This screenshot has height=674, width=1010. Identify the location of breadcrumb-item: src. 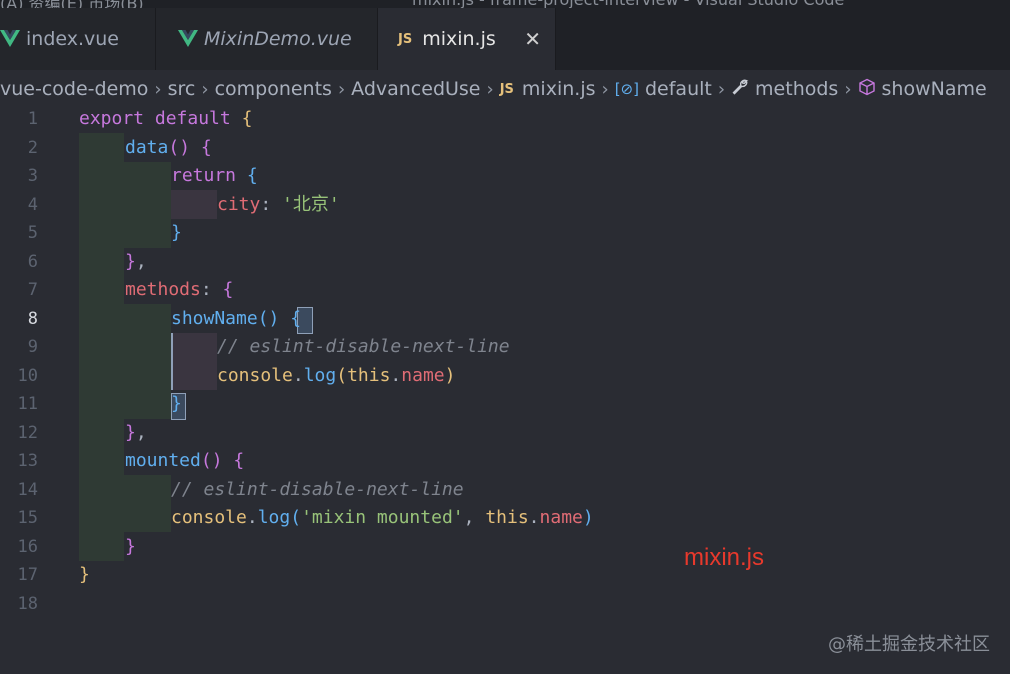
(182, 89).